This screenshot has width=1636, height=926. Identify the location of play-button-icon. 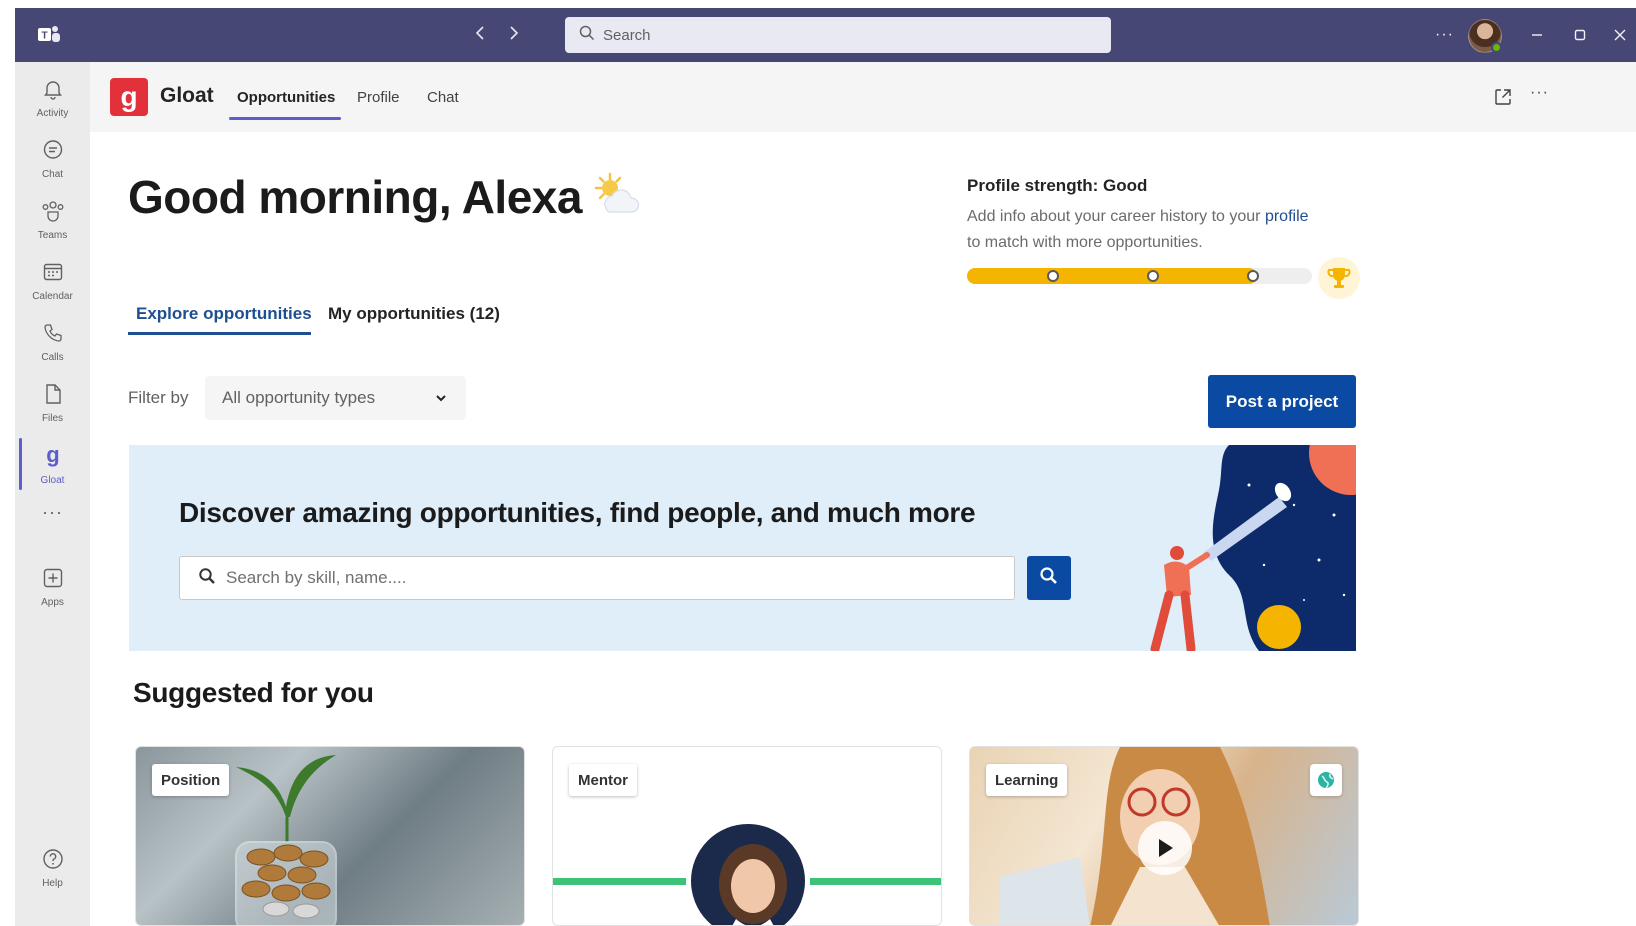
(1165, 848).